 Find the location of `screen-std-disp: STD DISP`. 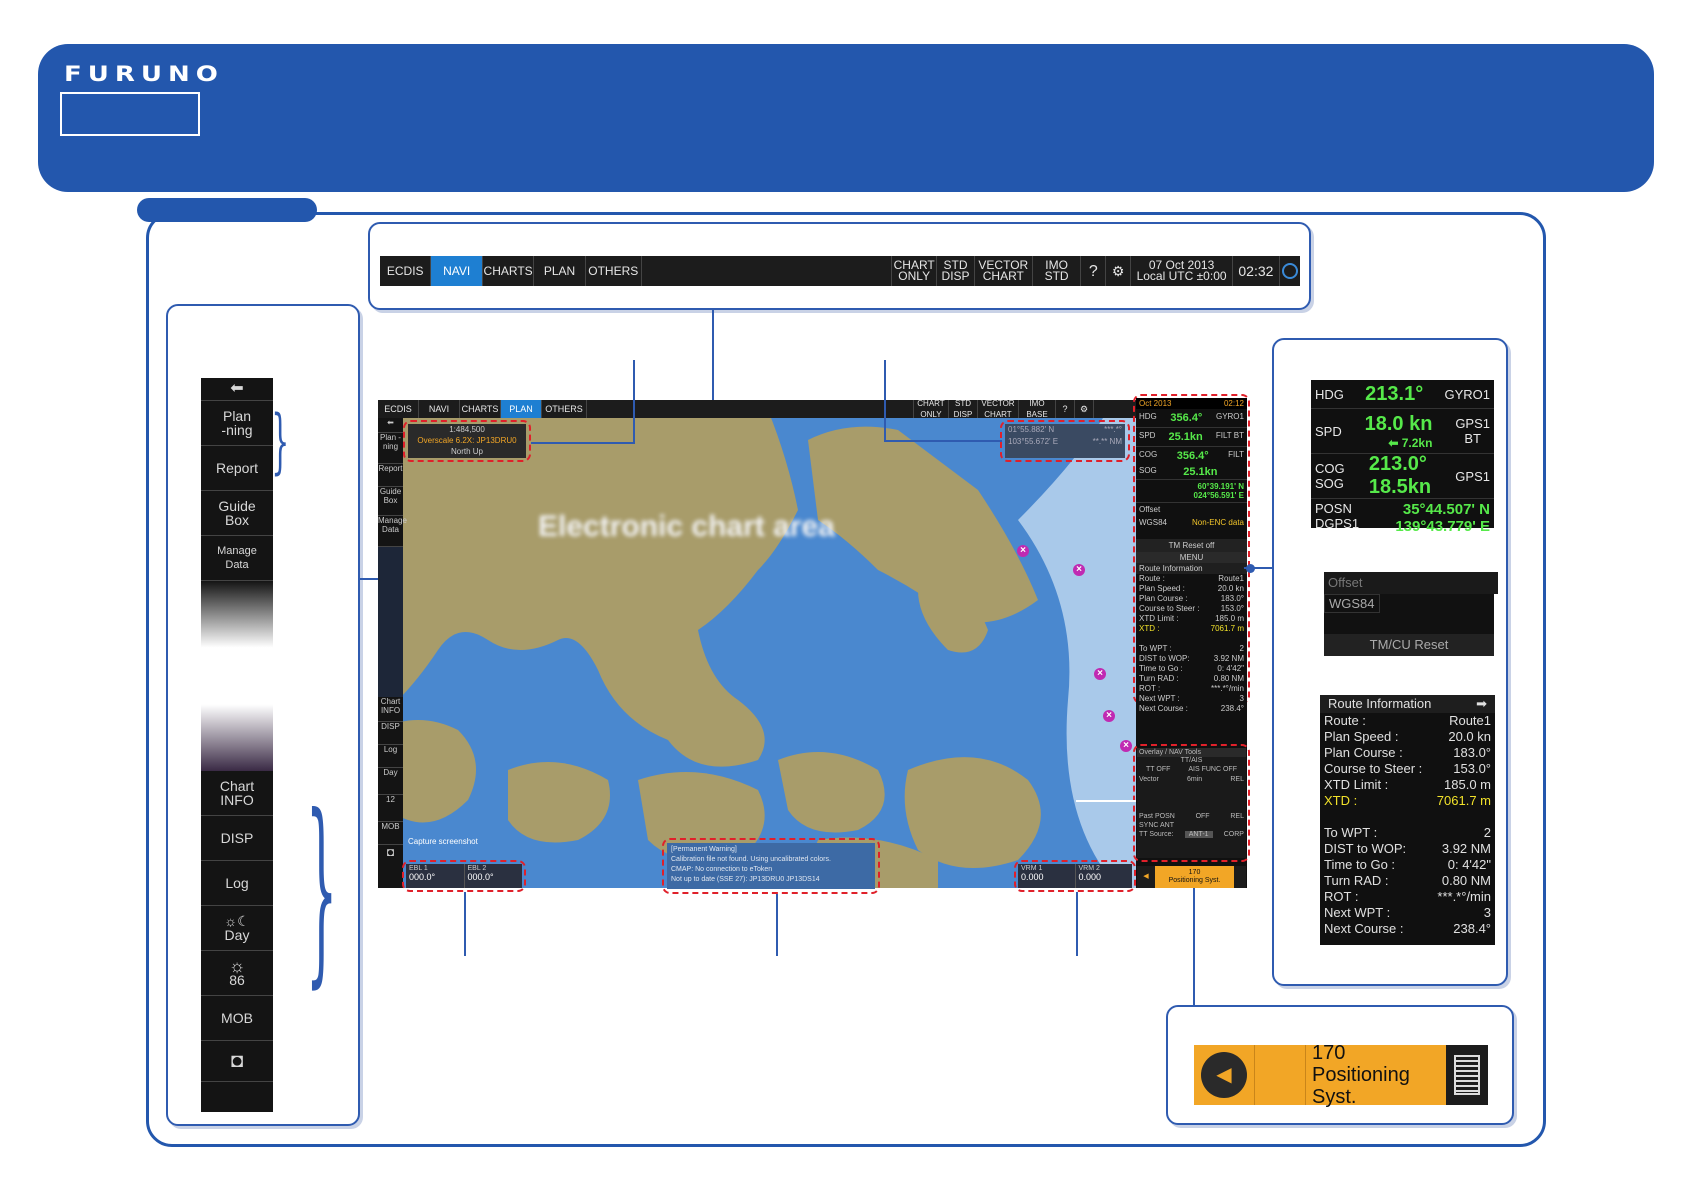

screen-std-disp: STD DISP is located at coordinates (963, 409).